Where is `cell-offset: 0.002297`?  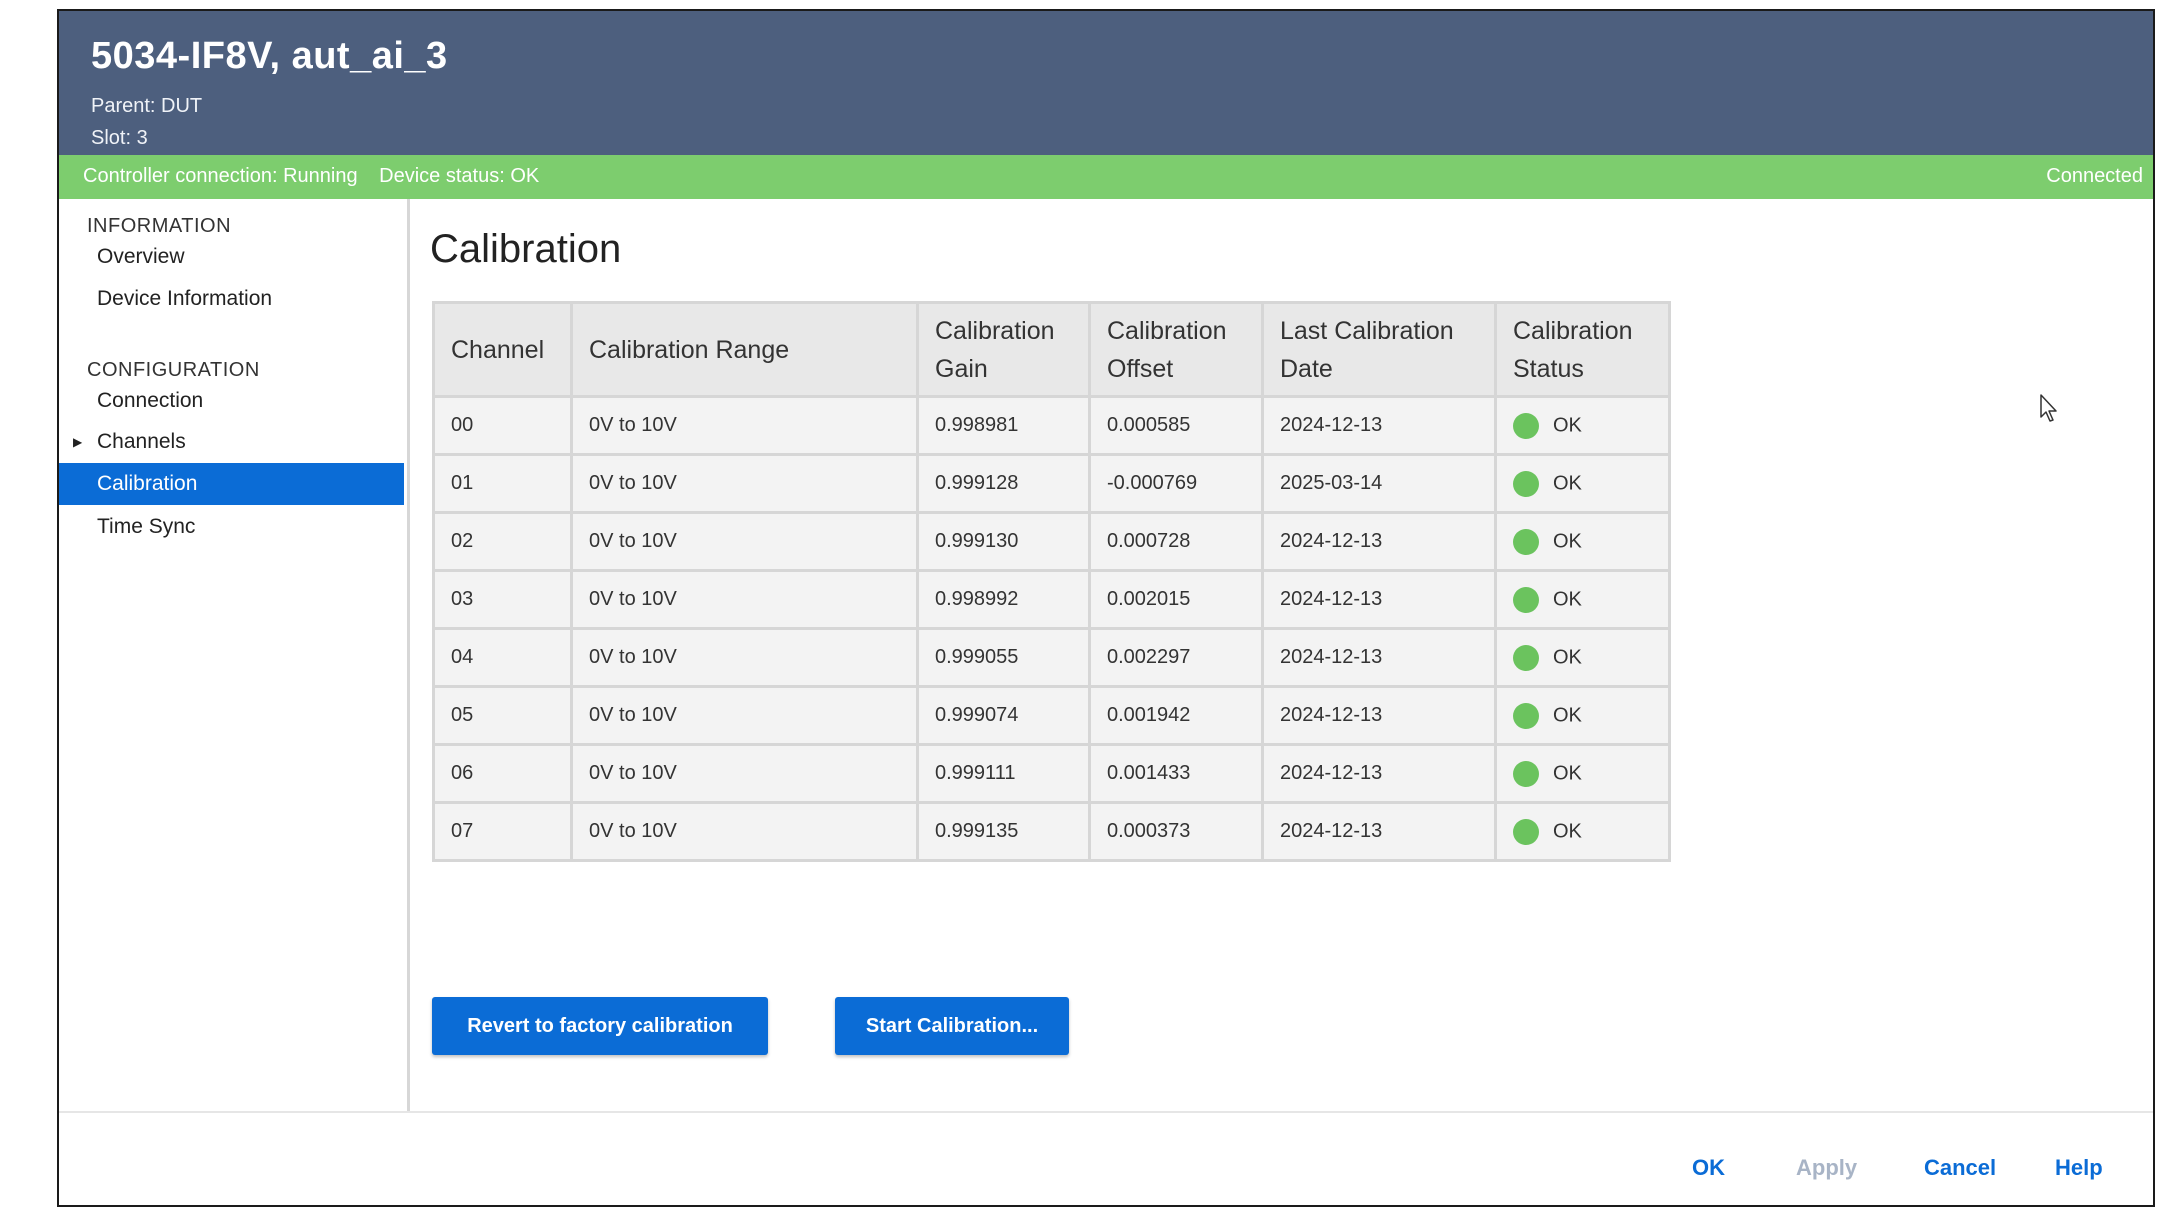 cell-offset: 0.002297 is located at coordinates (1176, 657).